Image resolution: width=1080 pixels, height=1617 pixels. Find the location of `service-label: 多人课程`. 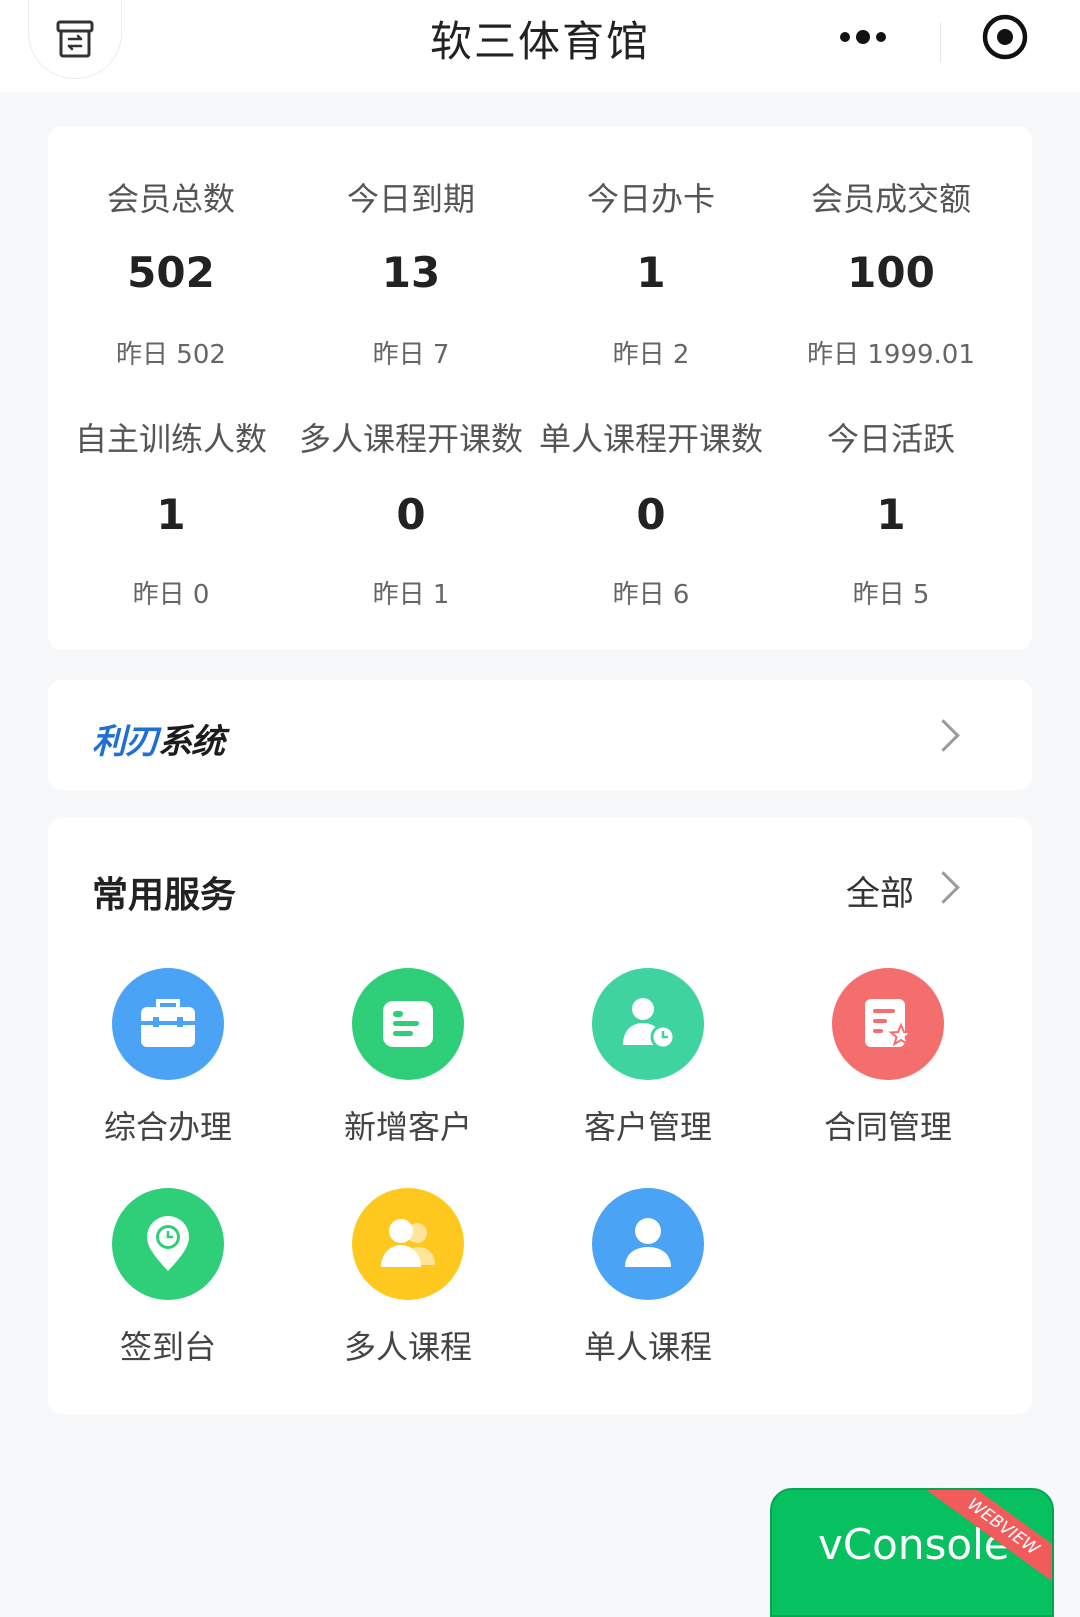

service-label: 多人课程 is located at coordinates (407, 1347).